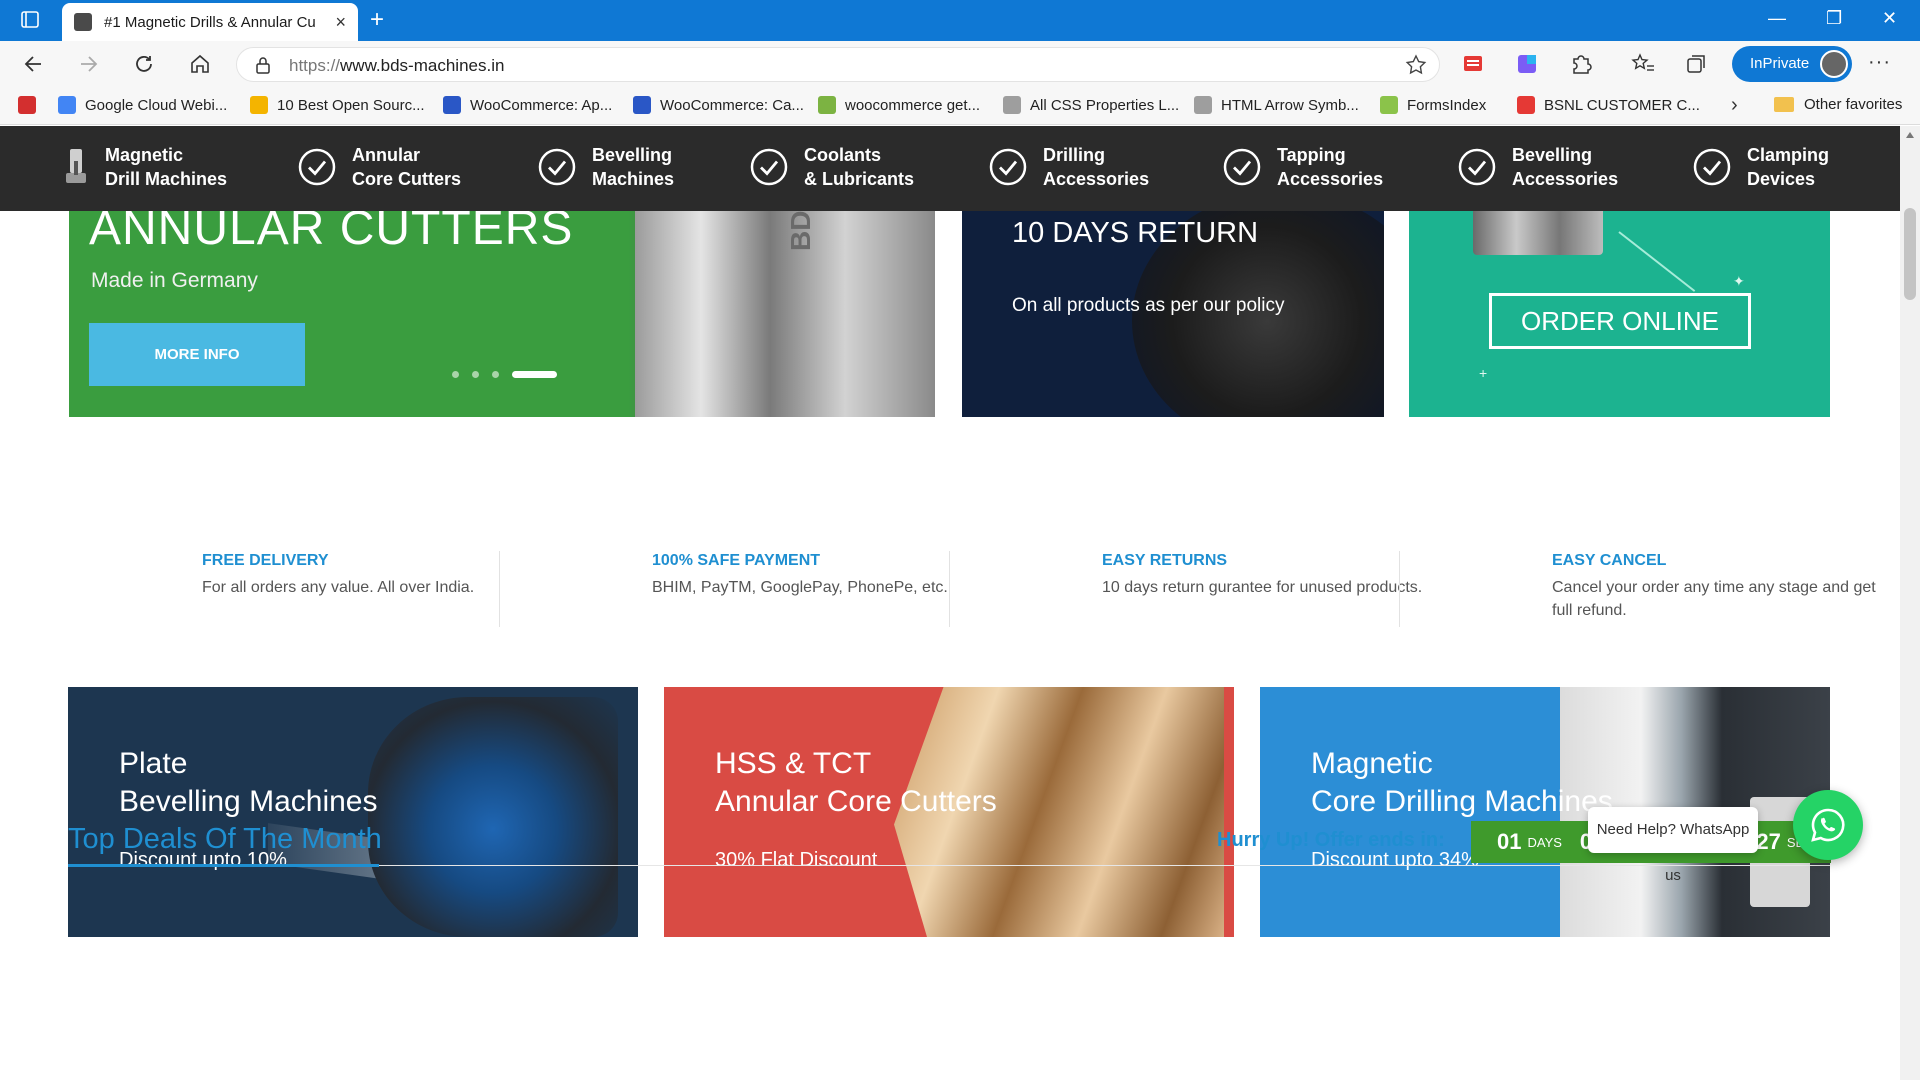 The image size is (1920, 1080). I want to click on forward-icon, so click(88, 64).